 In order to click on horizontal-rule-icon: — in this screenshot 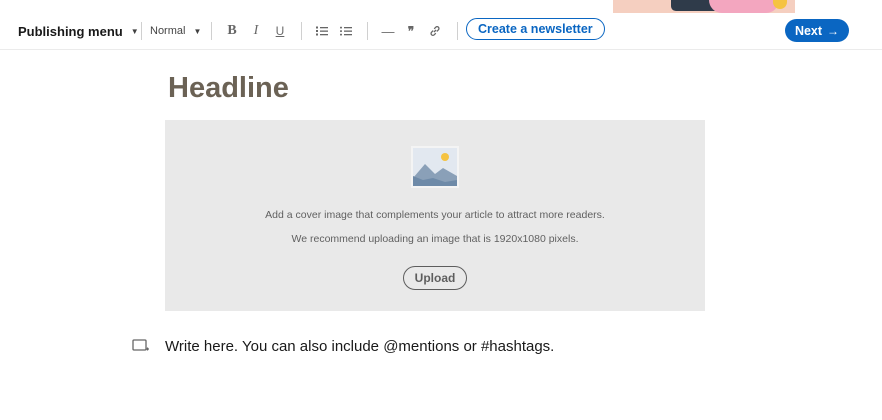, I will do `click(388, 31)`.